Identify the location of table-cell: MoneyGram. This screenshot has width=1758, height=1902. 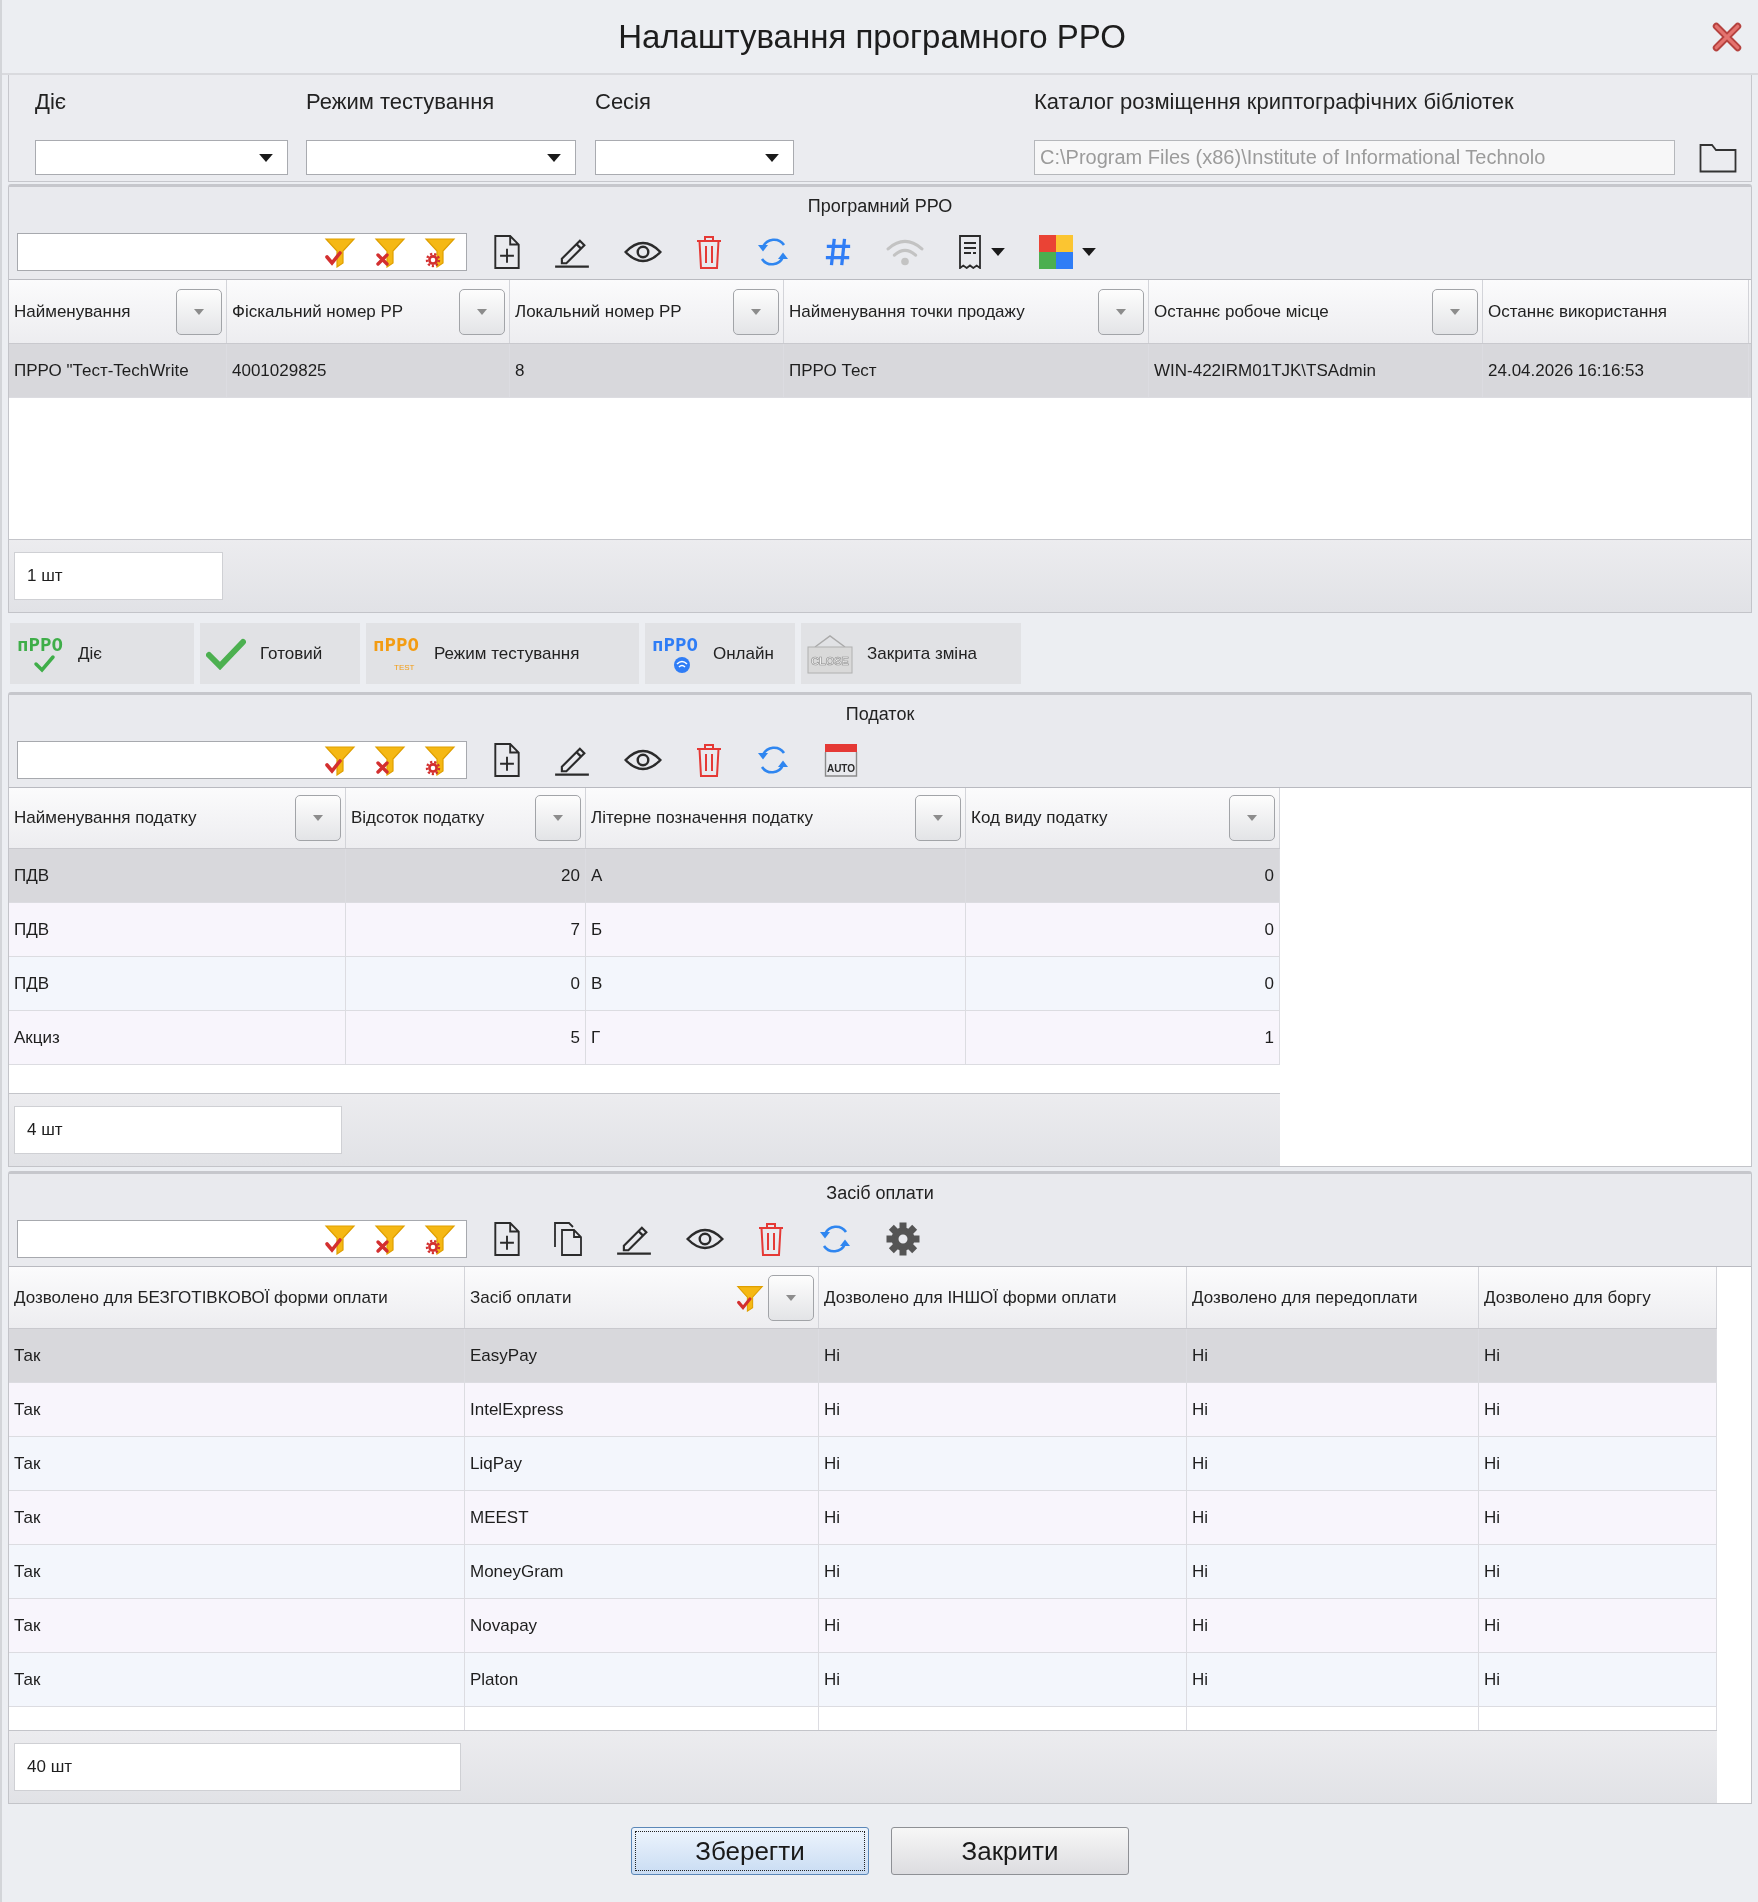
(642, 1571).